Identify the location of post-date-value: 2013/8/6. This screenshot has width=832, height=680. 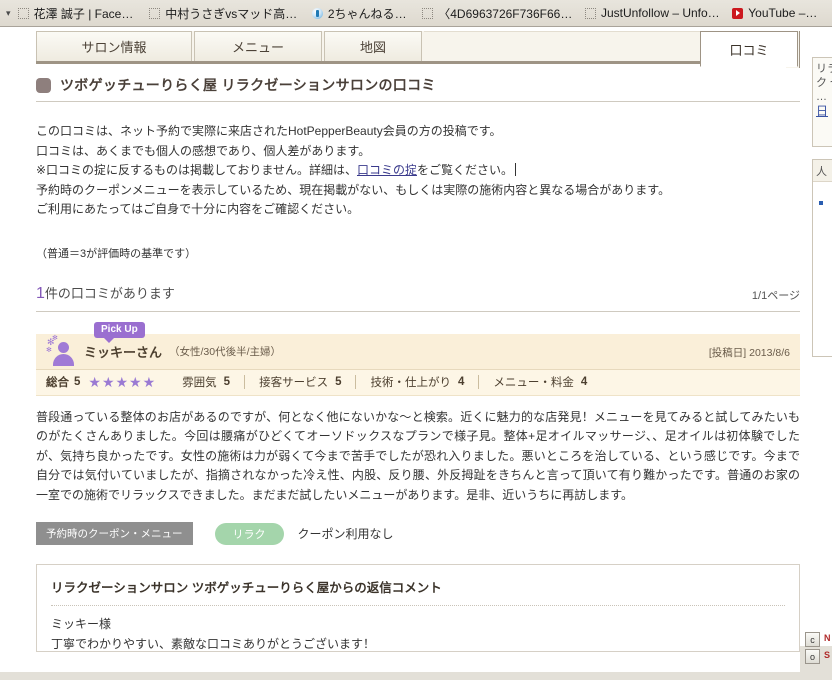
(769, 352).